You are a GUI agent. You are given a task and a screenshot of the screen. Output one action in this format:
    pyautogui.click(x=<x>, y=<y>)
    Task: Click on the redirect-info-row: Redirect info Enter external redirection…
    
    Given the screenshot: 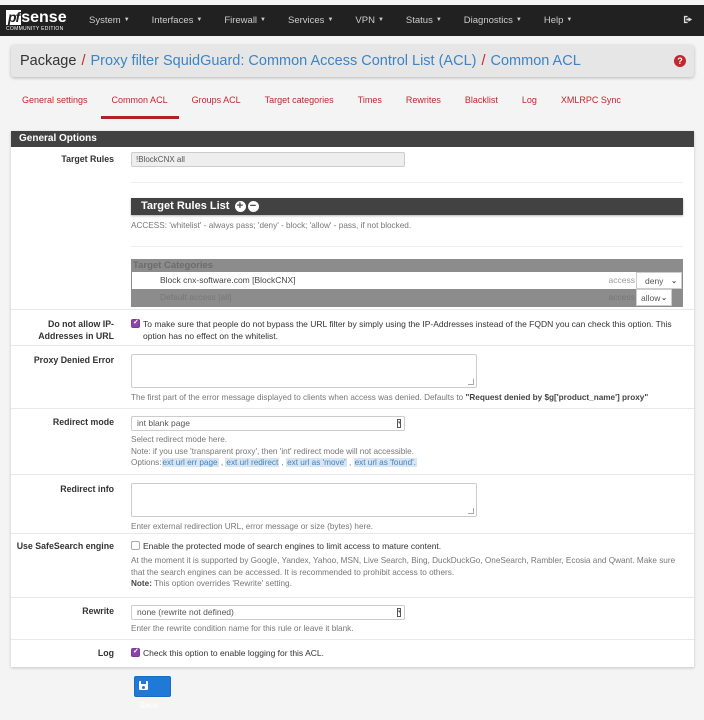 What is the action you would take?
    pyautogui.click(x=352, y=504)
    